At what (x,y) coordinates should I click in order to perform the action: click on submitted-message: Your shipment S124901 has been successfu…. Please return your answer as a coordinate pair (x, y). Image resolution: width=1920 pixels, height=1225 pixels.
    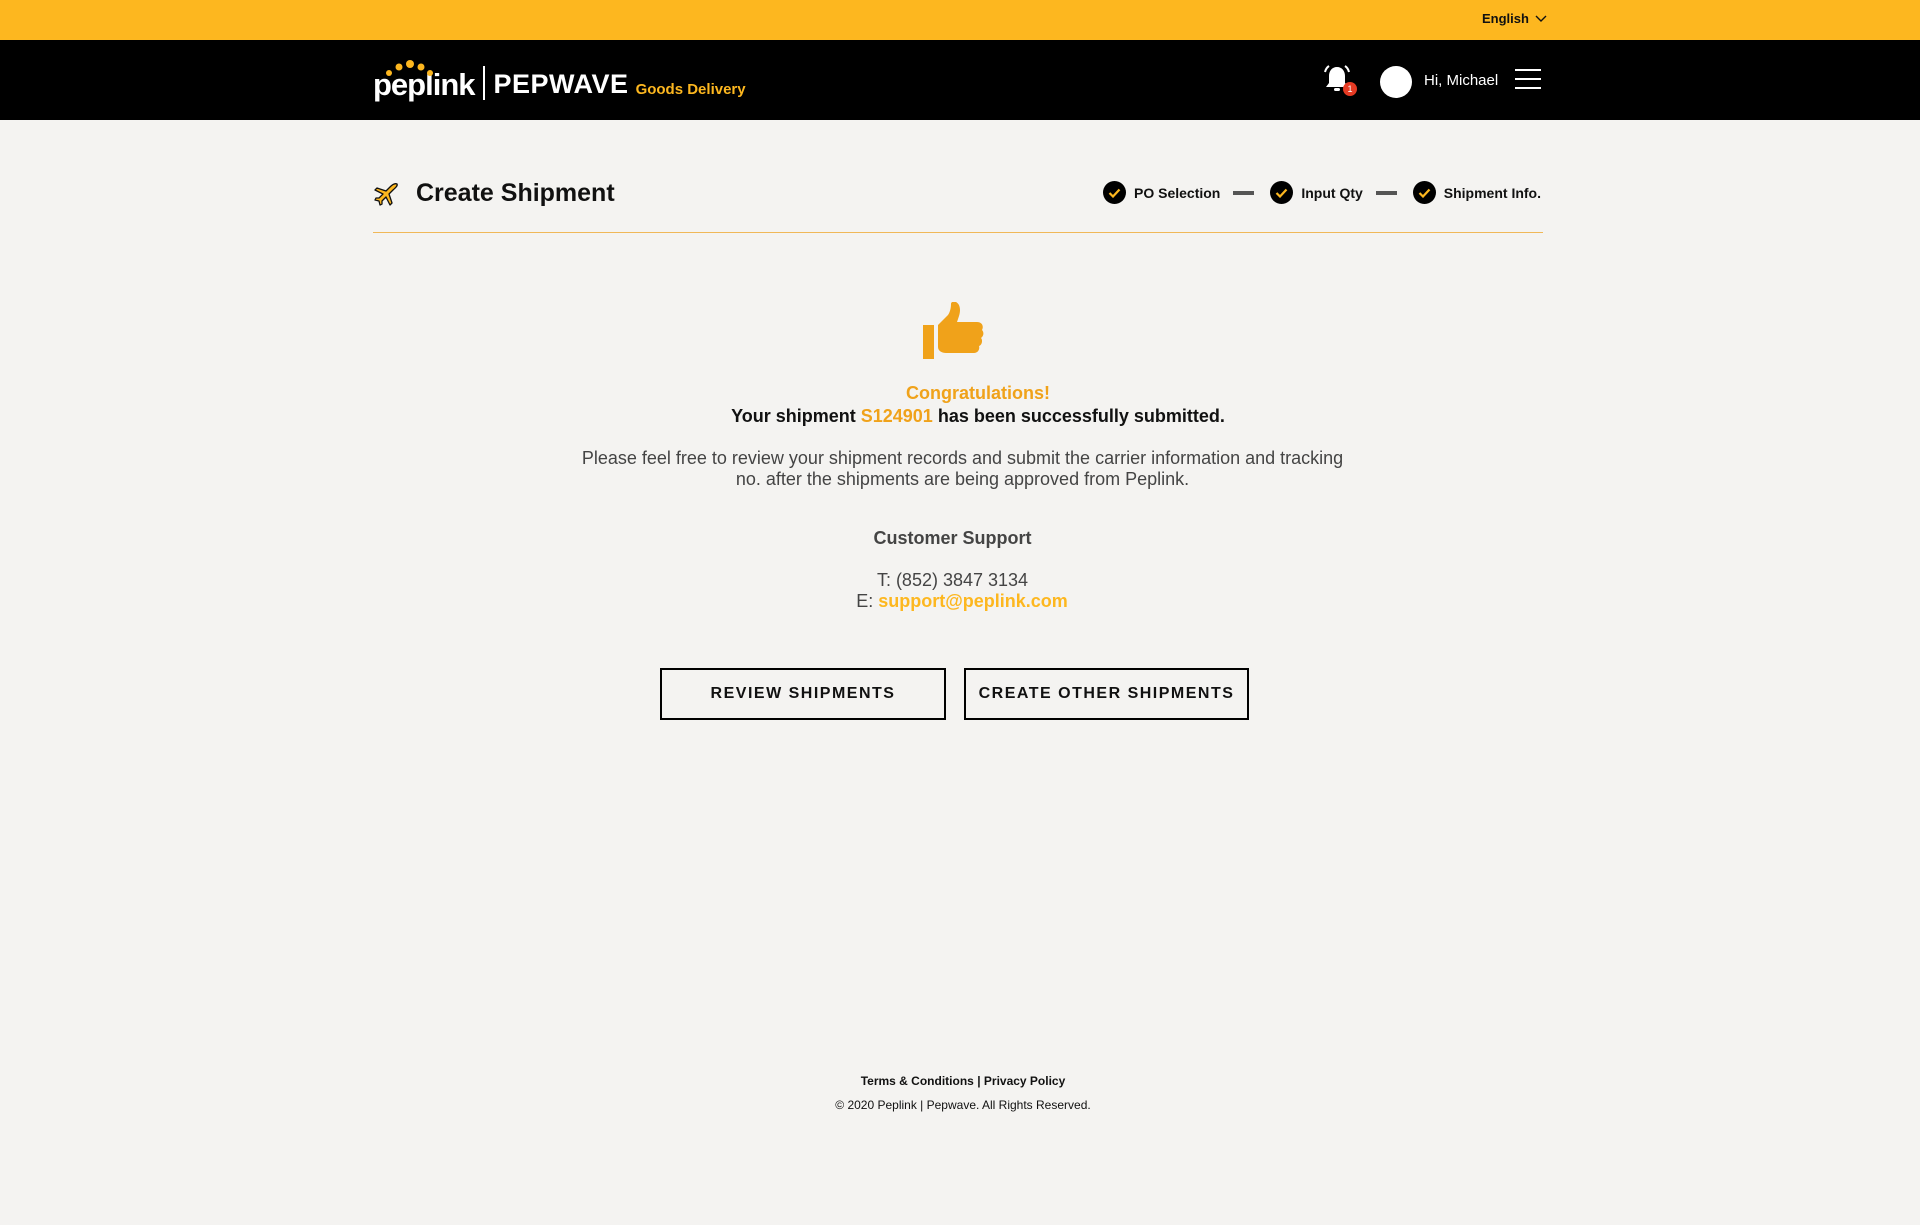
    Looking at the image, I should click on (978, 416).